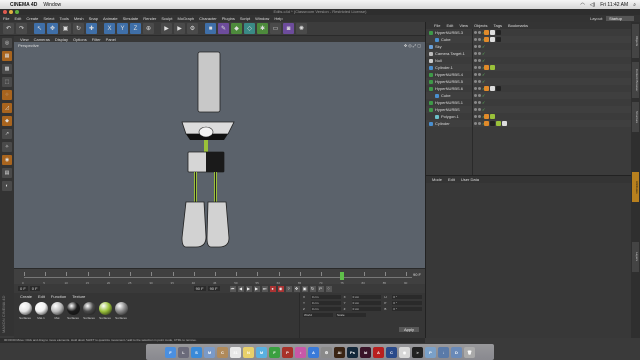  I want to click on dock-calendar-icon: 31, so click(235, 352).